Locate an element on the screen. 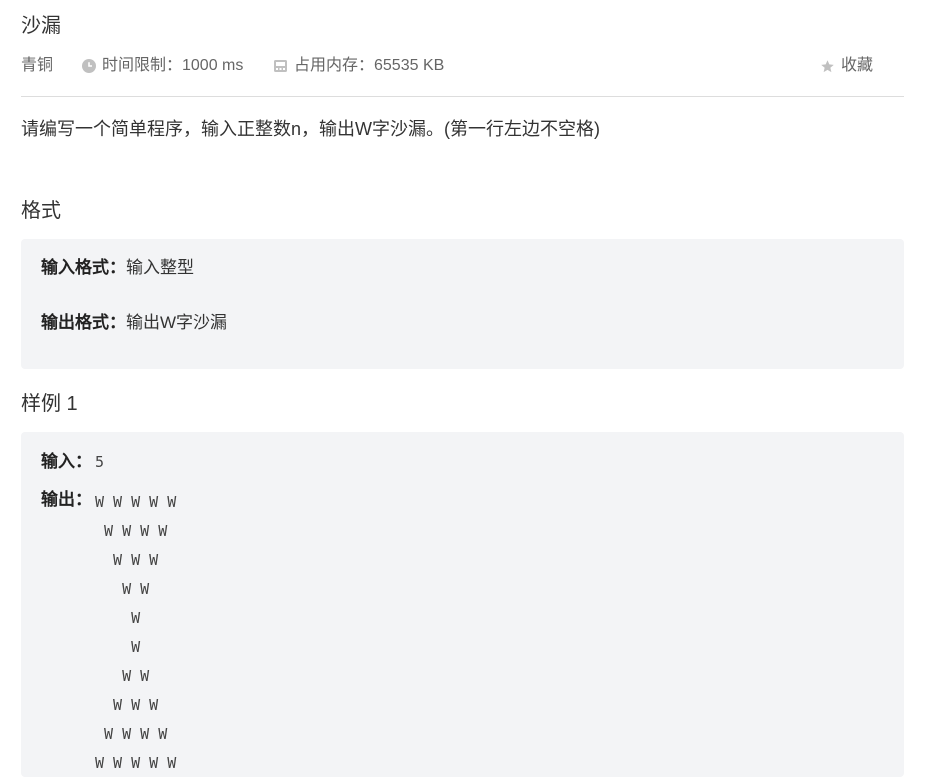  memory-limit: 占用内存：65535 KB is located at coordinates (358, 66).